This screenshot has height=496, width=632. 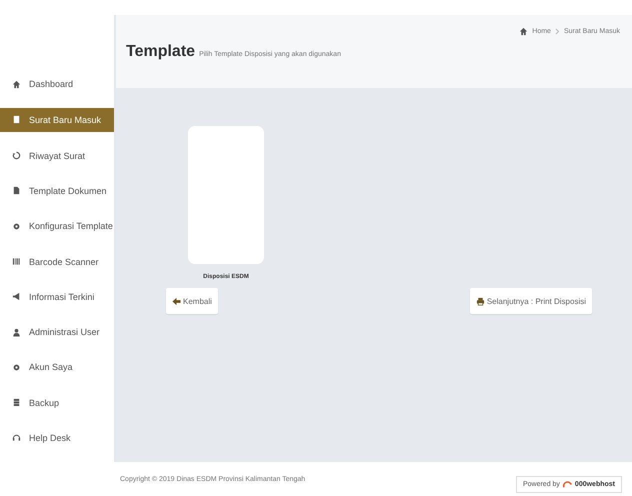 I want to click on sidebar-item: Surat Baru Masuk, so click(x=57, y=120).